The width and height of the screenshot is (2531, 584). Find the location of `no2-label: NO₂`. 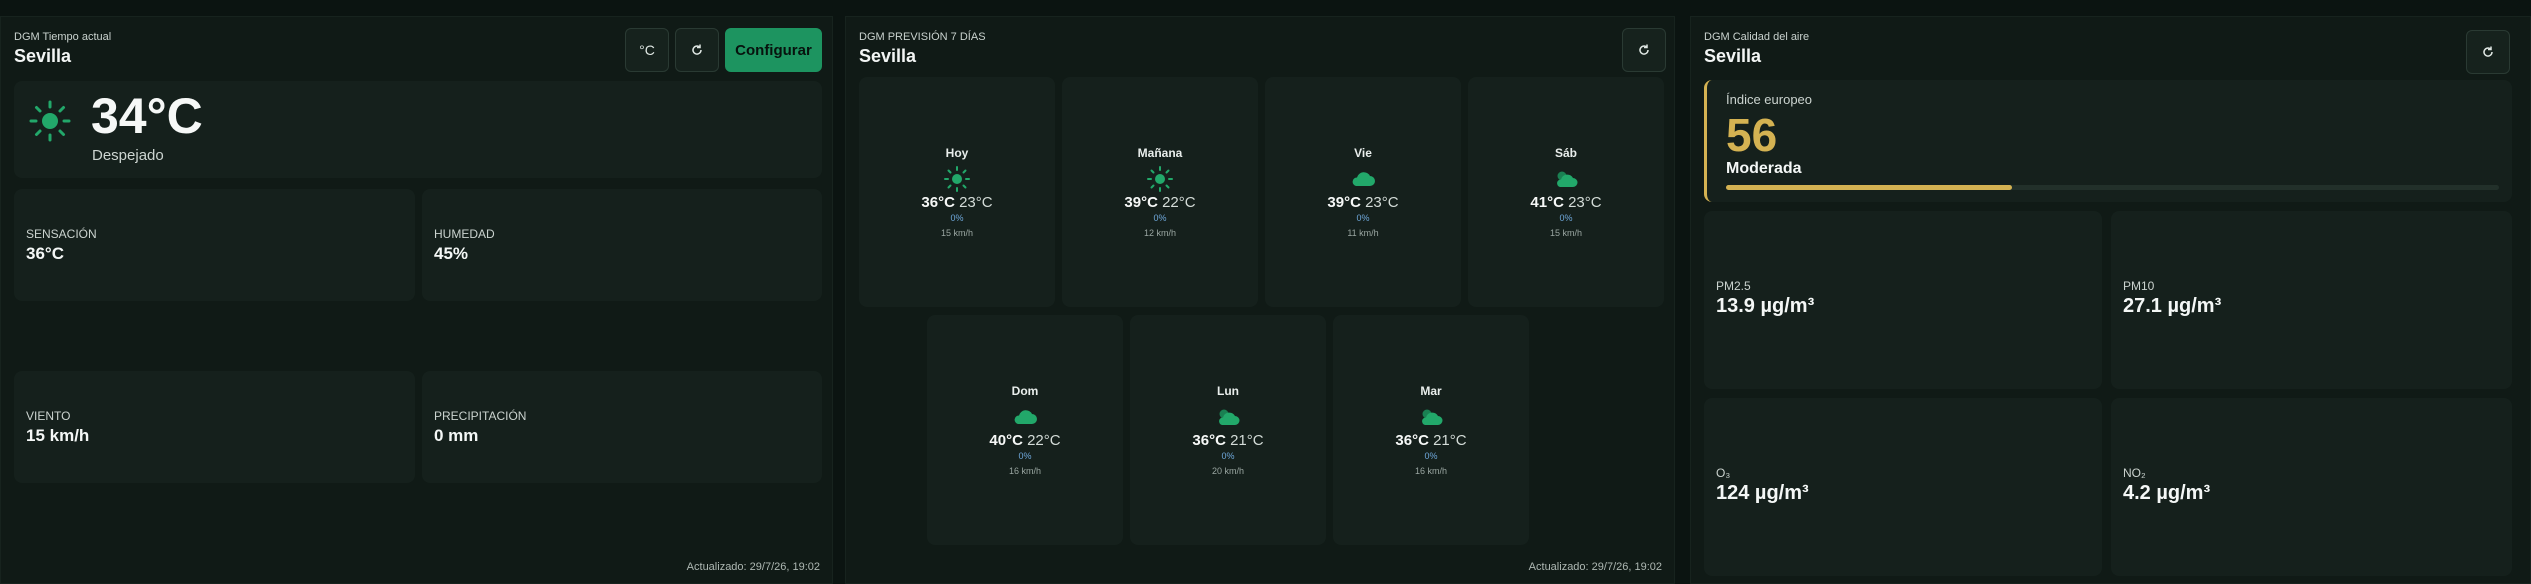

no2-label: NO₂ is located at coordinates (2134, 473).